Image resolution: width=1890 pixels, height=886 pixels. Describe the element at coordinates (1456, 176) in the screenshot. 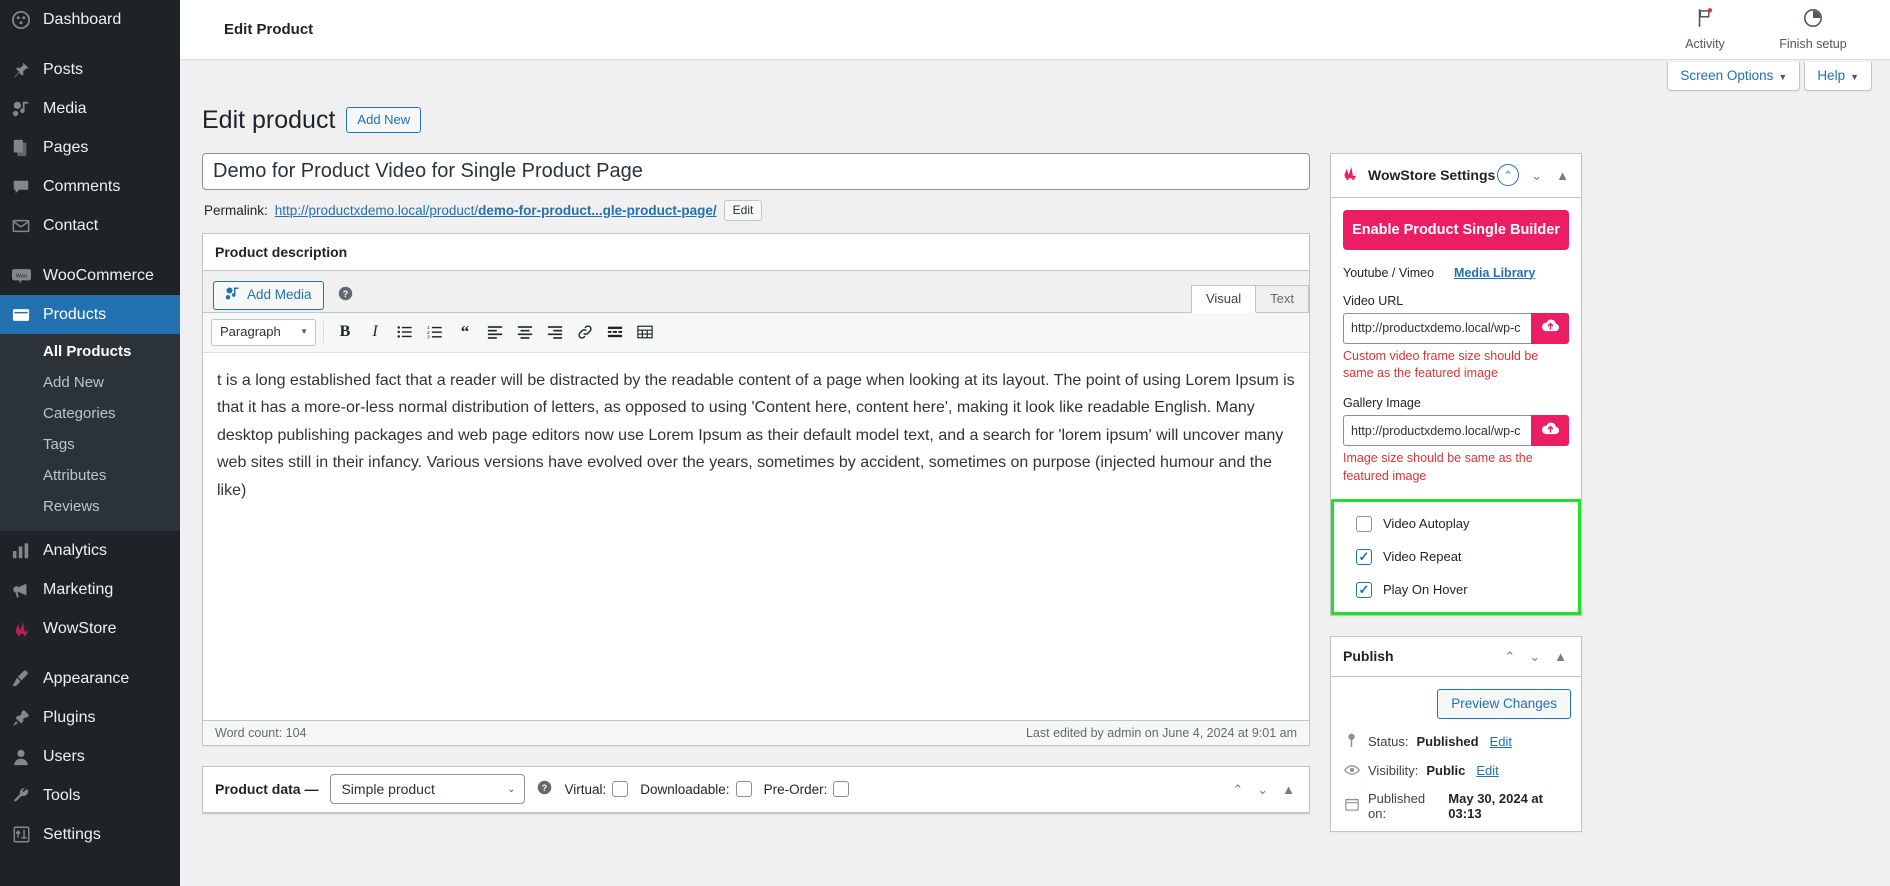

I see `wowstore-settings-header: WowStore Settings ⌃ ⌄ ▲` at that location.